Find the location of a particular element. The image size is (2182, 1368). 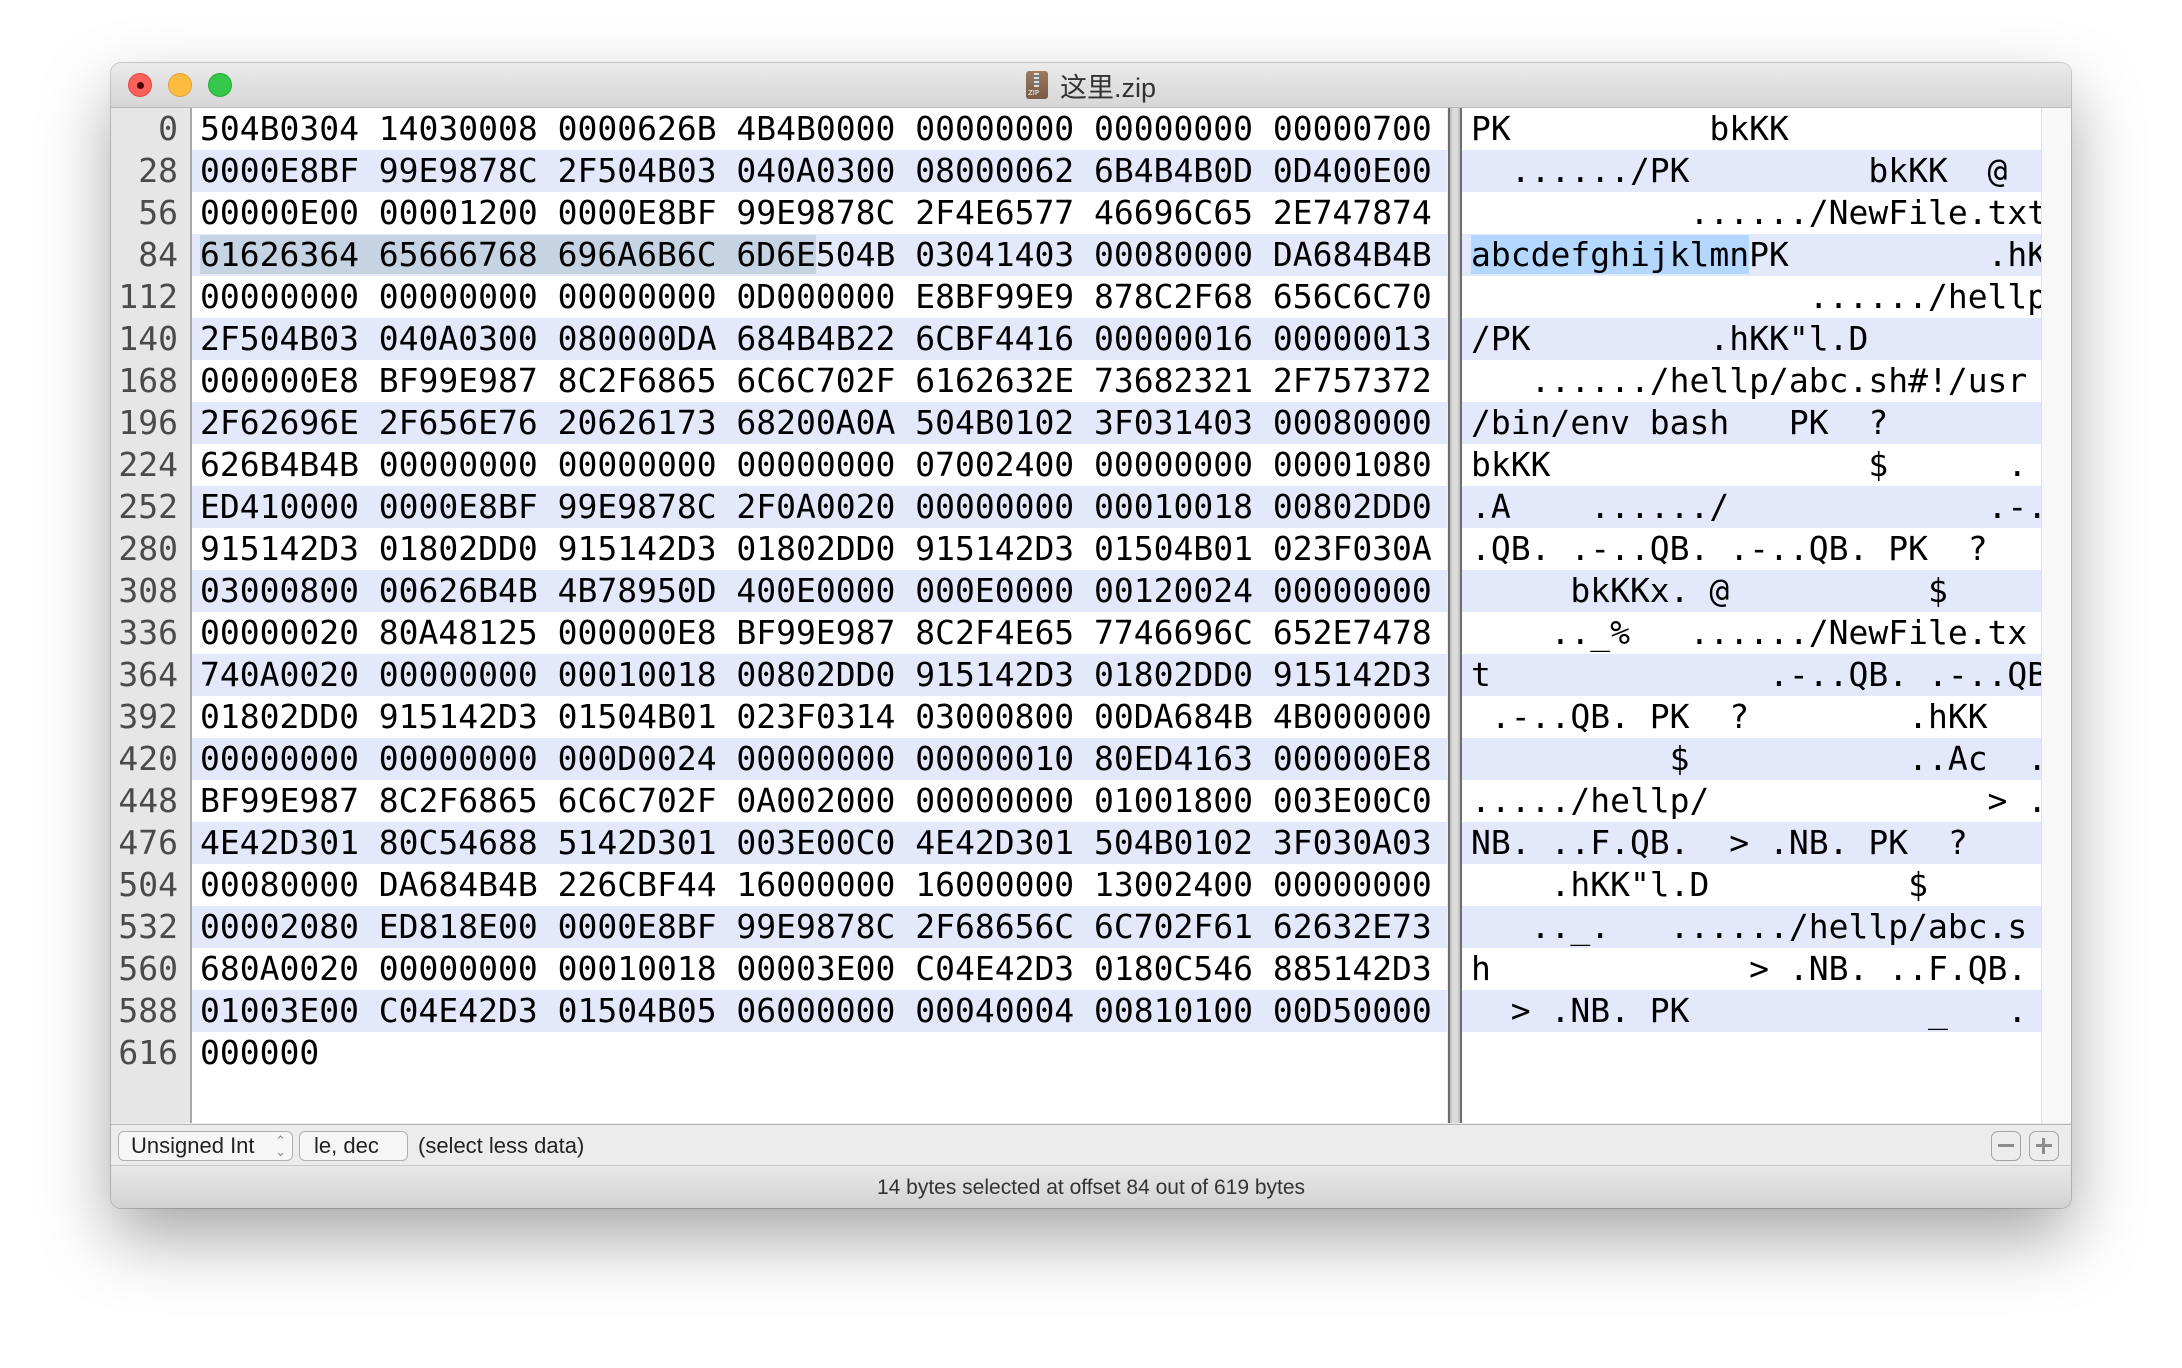

ascii-row: > .NB. PK _ . is located at coordinates (1751, 1011).